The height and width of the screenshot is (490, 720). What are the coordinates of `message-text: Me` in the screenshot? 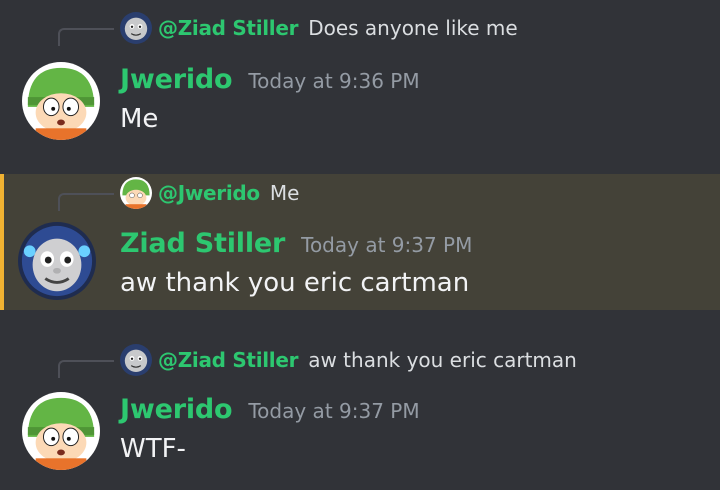 It's located at (139, 119).